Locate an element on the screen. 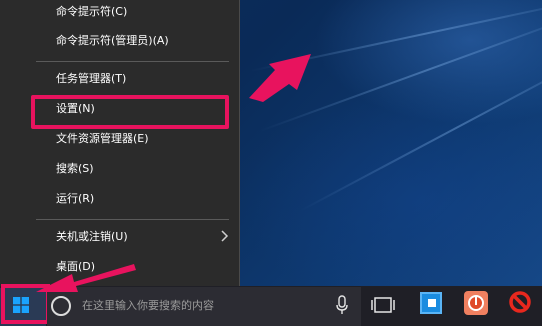 The image size is (542, 326). blue-app-icon is located at coordinates (431, 303).